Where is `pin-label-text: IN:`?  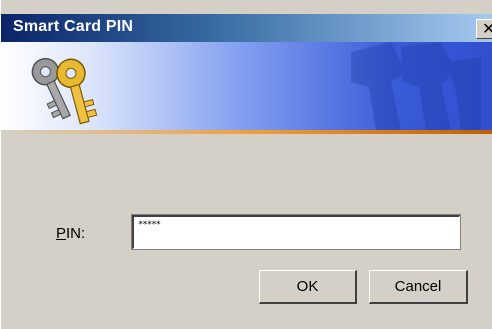 pin-label-text: IN: is located at coordinates (76, 233).